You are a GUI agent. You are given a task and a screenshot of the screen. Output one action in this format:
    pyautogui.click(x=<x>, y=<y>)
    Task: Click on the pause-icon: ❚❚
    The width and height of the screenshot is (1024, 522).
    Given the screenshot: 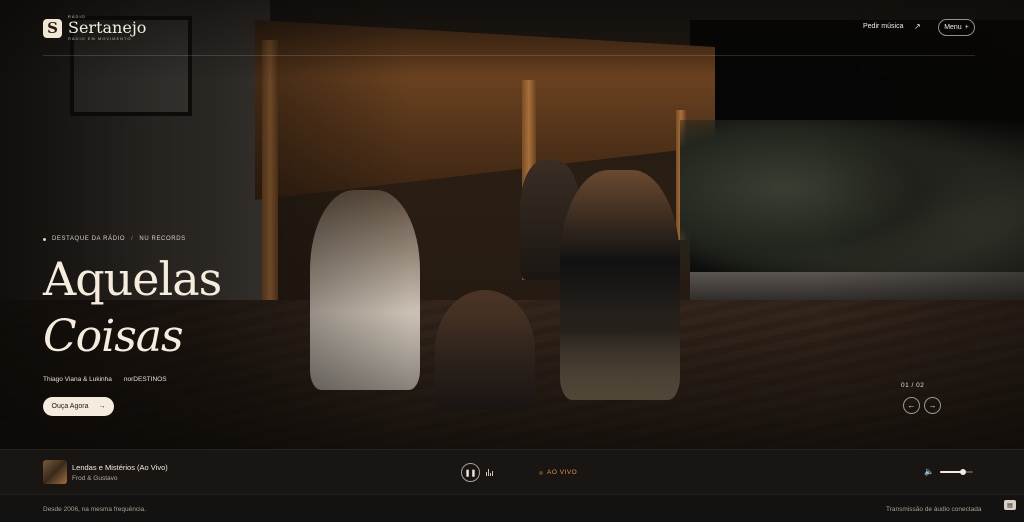 What is the action you would take?
    pyautogui.click(x=470, y=473)
    